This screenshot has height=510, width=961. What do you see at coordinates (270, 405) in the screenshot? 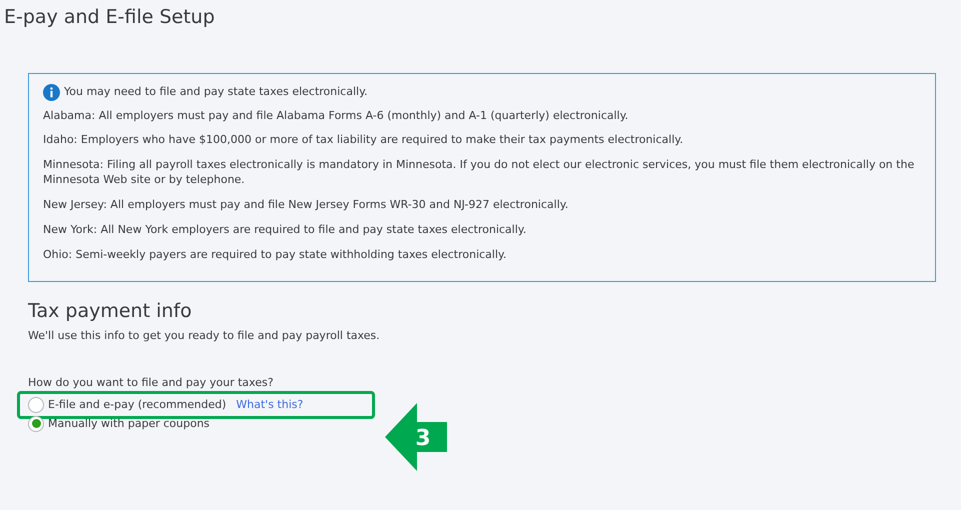
I see `help-link: What's this?` at bounding box center [270, 405].